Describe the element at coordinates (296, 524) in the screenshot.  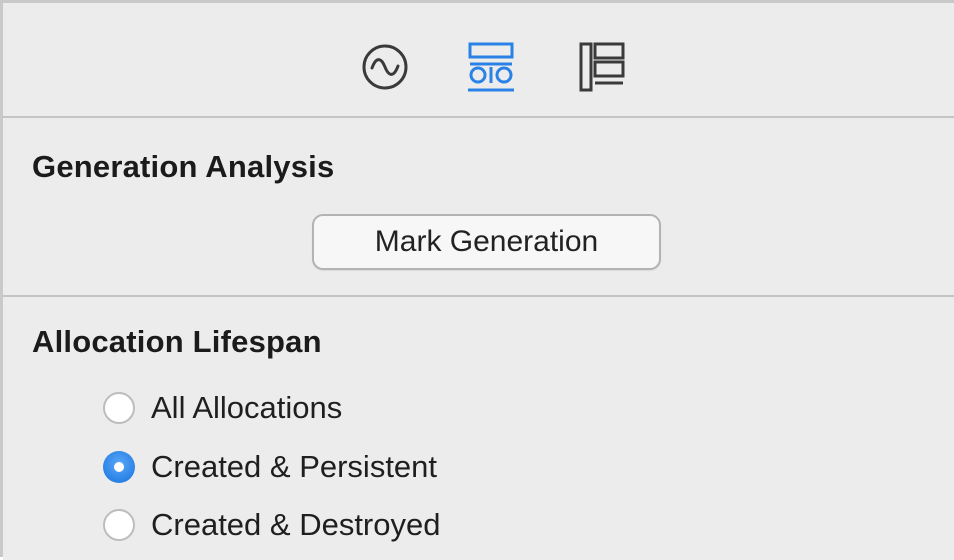
I see `radio-label: Created & Destroyed` at that location.